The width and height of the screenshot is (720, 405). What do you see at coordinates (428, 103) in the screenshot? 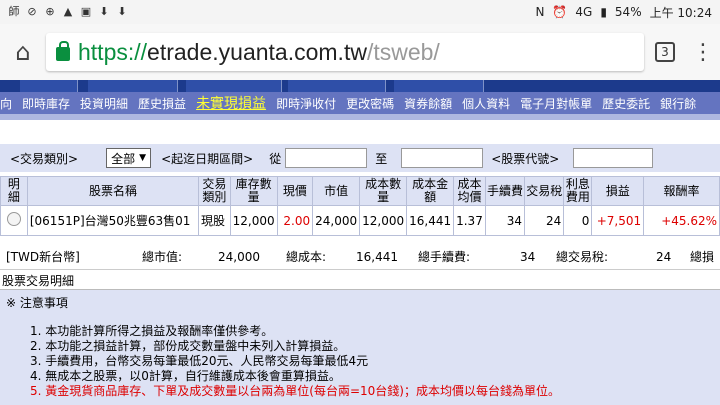
I see `menu-item-margin-balance: 資券餘額` at bounding box center [428, 103].